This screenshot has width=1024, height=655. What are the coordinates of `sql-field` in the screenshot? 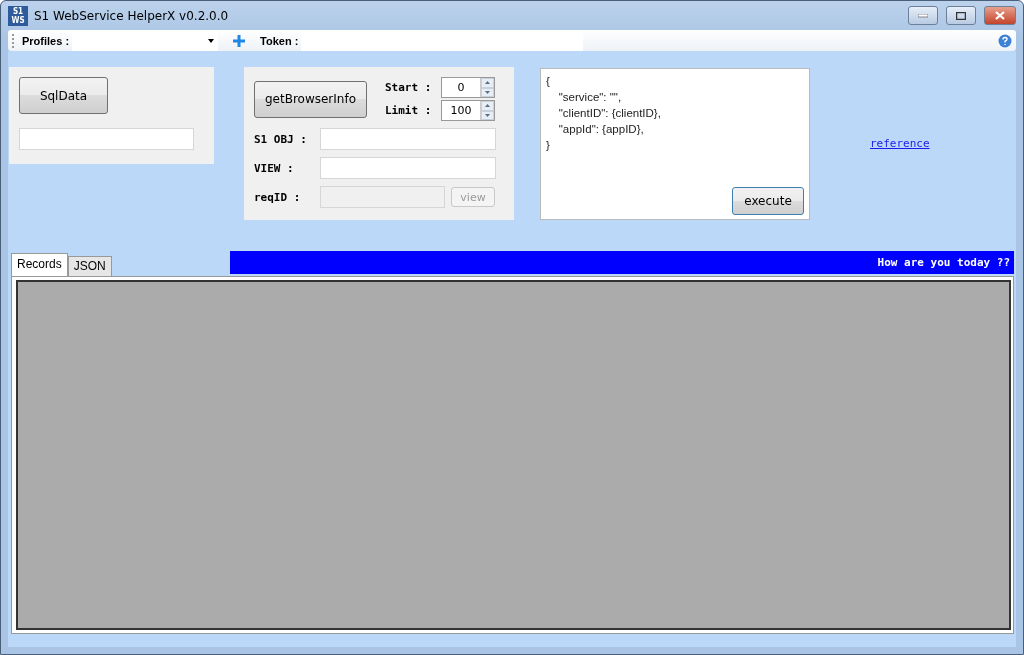 It's located at (106, 139).